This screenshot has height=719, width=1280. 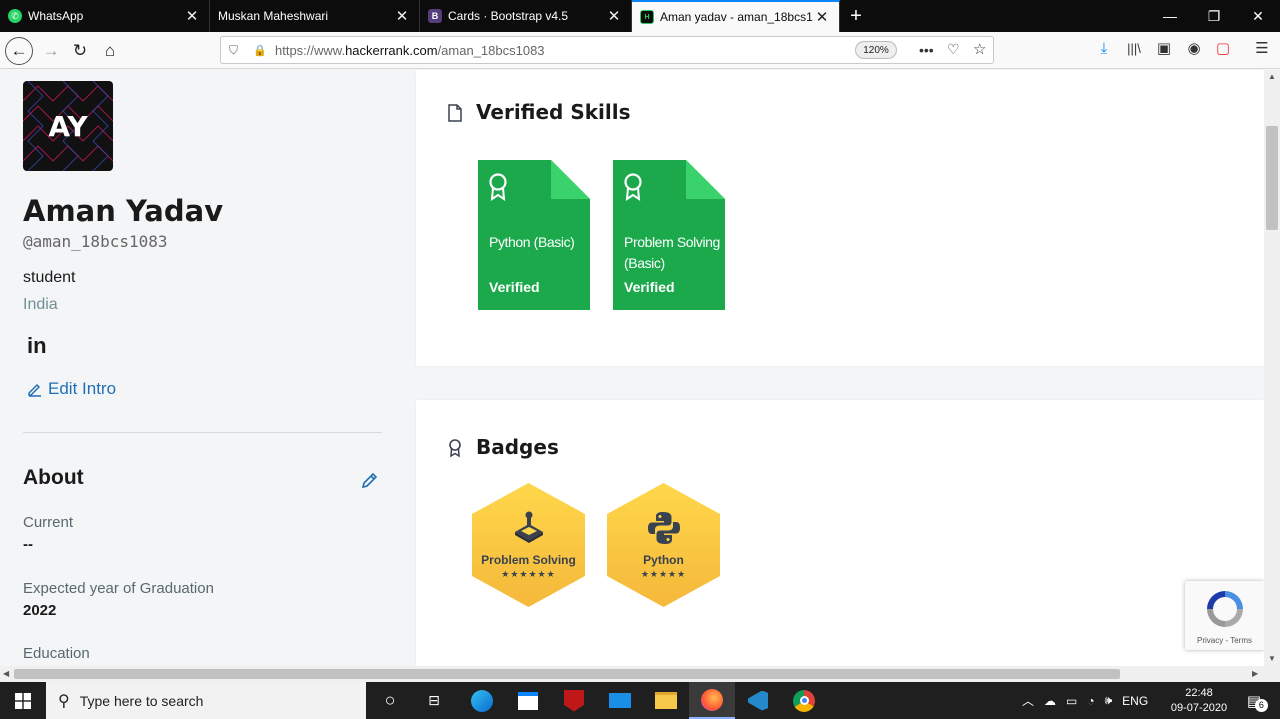 I want to click on lock-icon: 🔒, so click(x=260, y=50).